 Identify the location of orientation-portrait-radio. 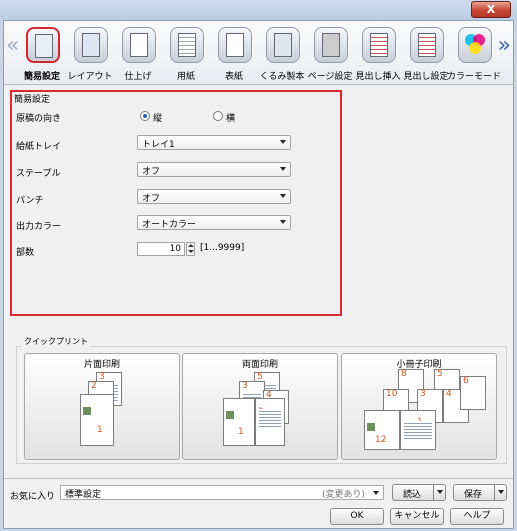
(145, 116).